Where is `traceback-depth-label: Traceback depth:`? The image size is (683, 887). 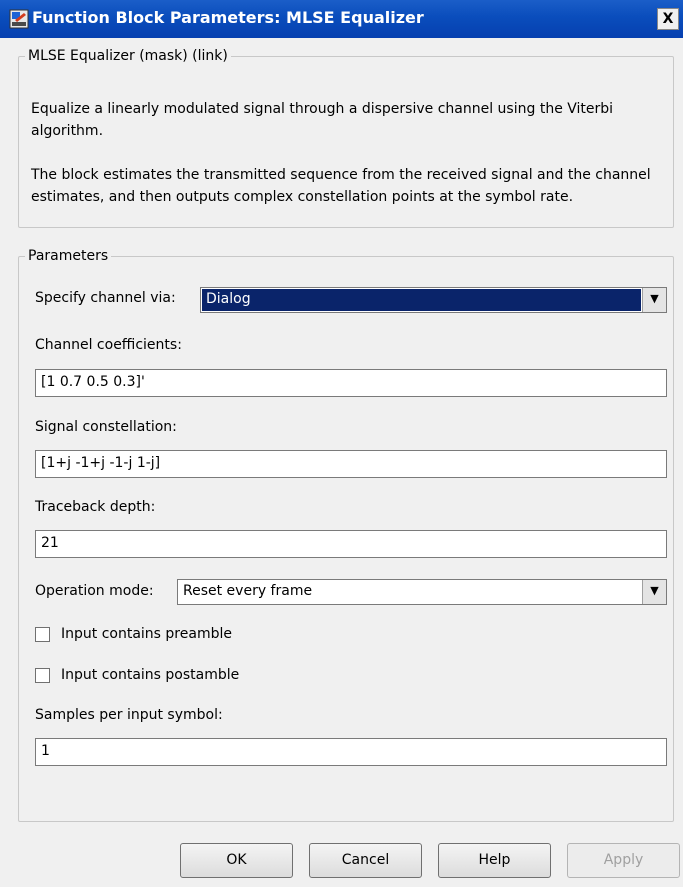 traceback-depth-label: Traceback depth: is located at coordinates (95, 507).